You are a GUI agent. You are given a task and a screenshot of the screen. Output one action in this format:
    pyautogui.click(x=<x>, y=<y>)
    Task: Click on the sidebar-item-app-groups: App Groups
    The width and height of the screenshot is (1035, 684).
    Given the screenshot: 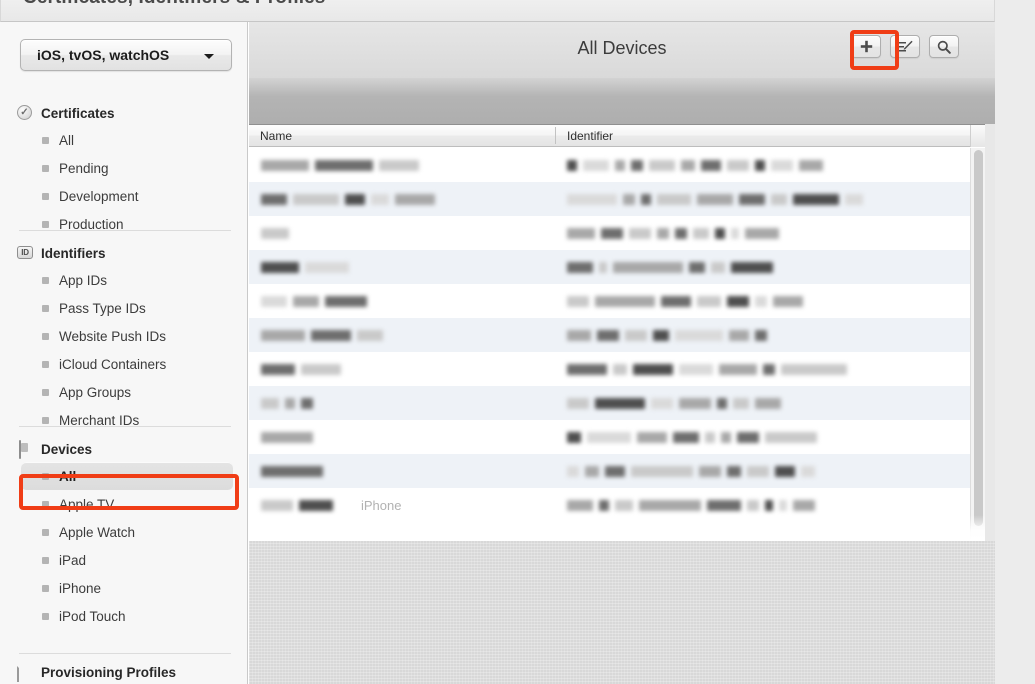 What is the action you would take?
    pyautogui.click(x=123, y=392)
    